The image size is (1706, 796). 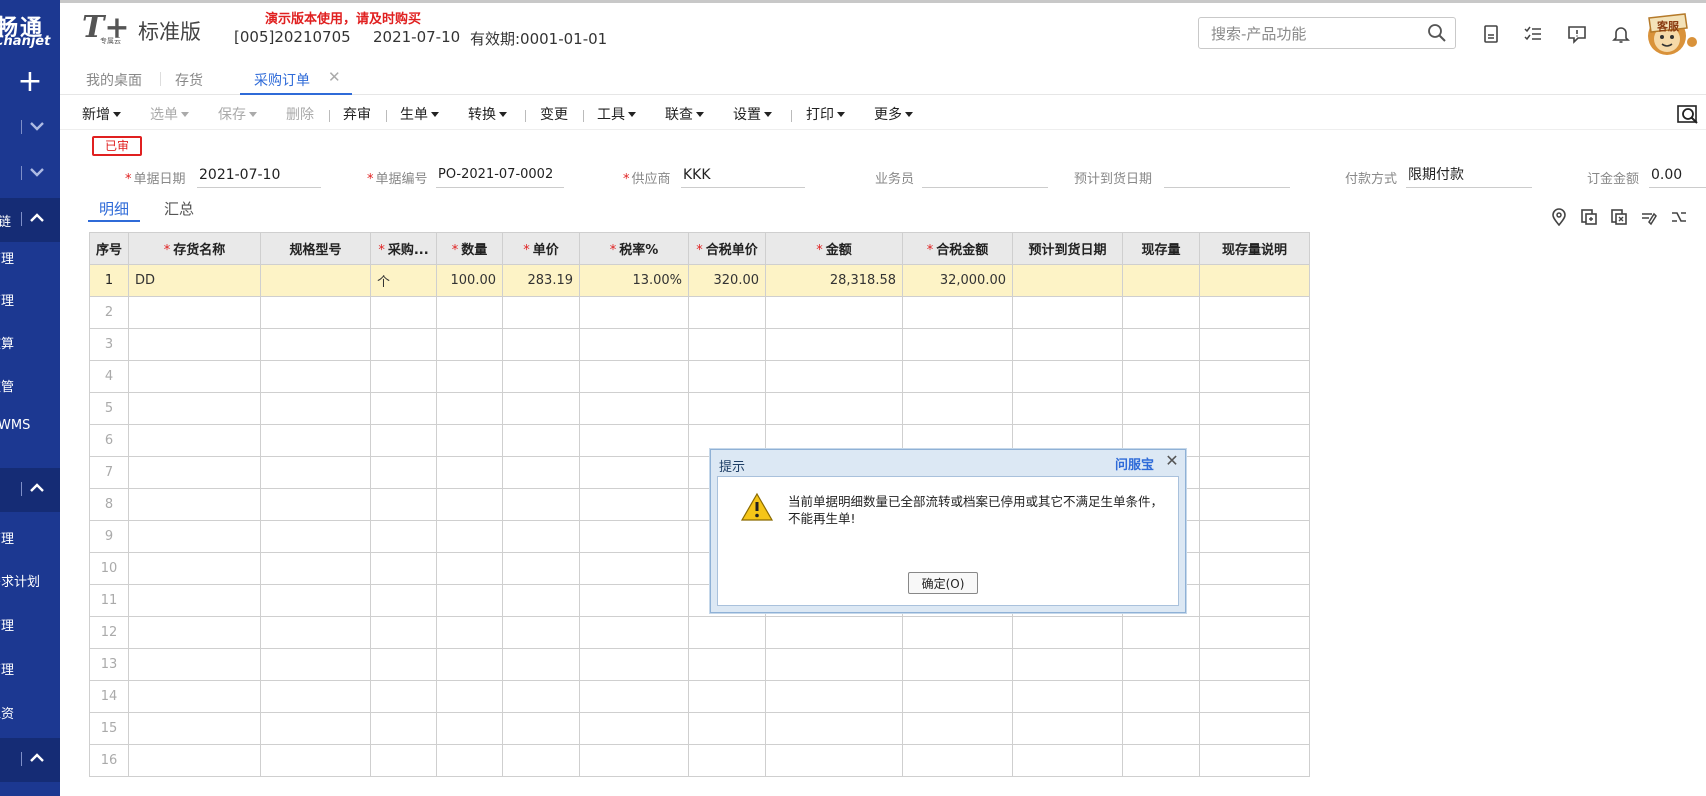 What do you see at coordinates (616, 114) in the screenshot?
I see `tools-button: 工具` at bounding box center [616, 114].